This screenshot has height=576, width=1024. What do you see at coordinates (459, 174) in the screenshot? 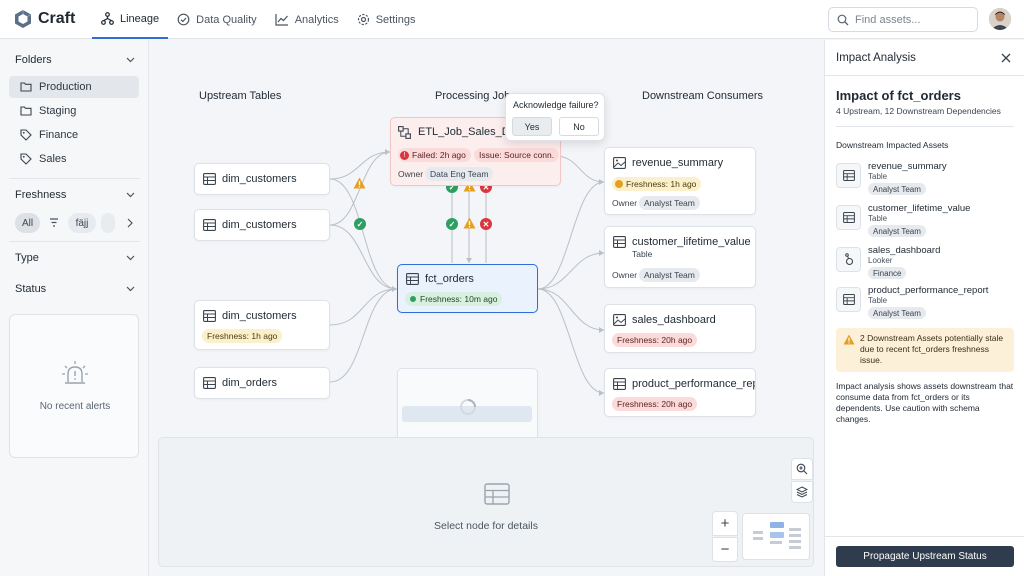
I see `owner-badge: Data Eng Team` at bounding box center [459, 174].